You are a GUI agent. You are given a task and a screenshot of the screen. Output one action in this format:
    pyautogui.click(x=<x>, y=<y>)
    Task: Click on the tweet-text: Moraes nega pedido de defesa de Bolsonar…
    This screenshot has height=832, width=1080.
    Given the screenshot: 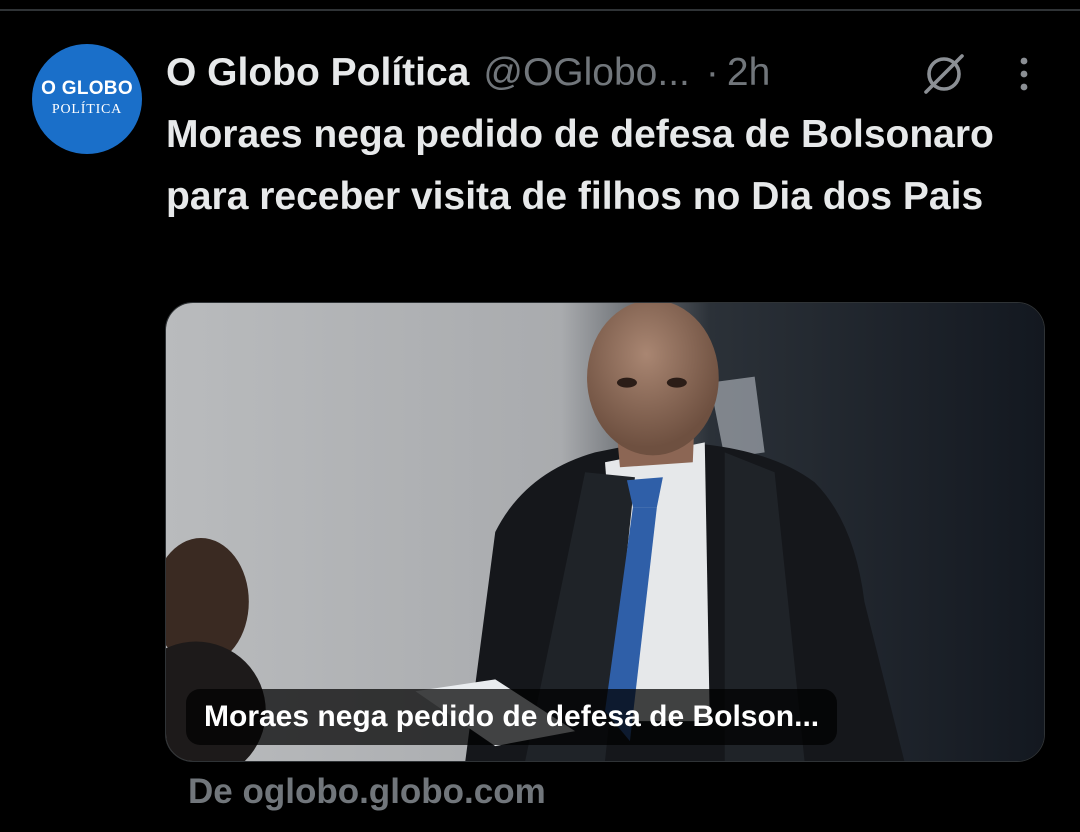 What is the action you would take?
    pyautogui.click(x=580, y=165)
    